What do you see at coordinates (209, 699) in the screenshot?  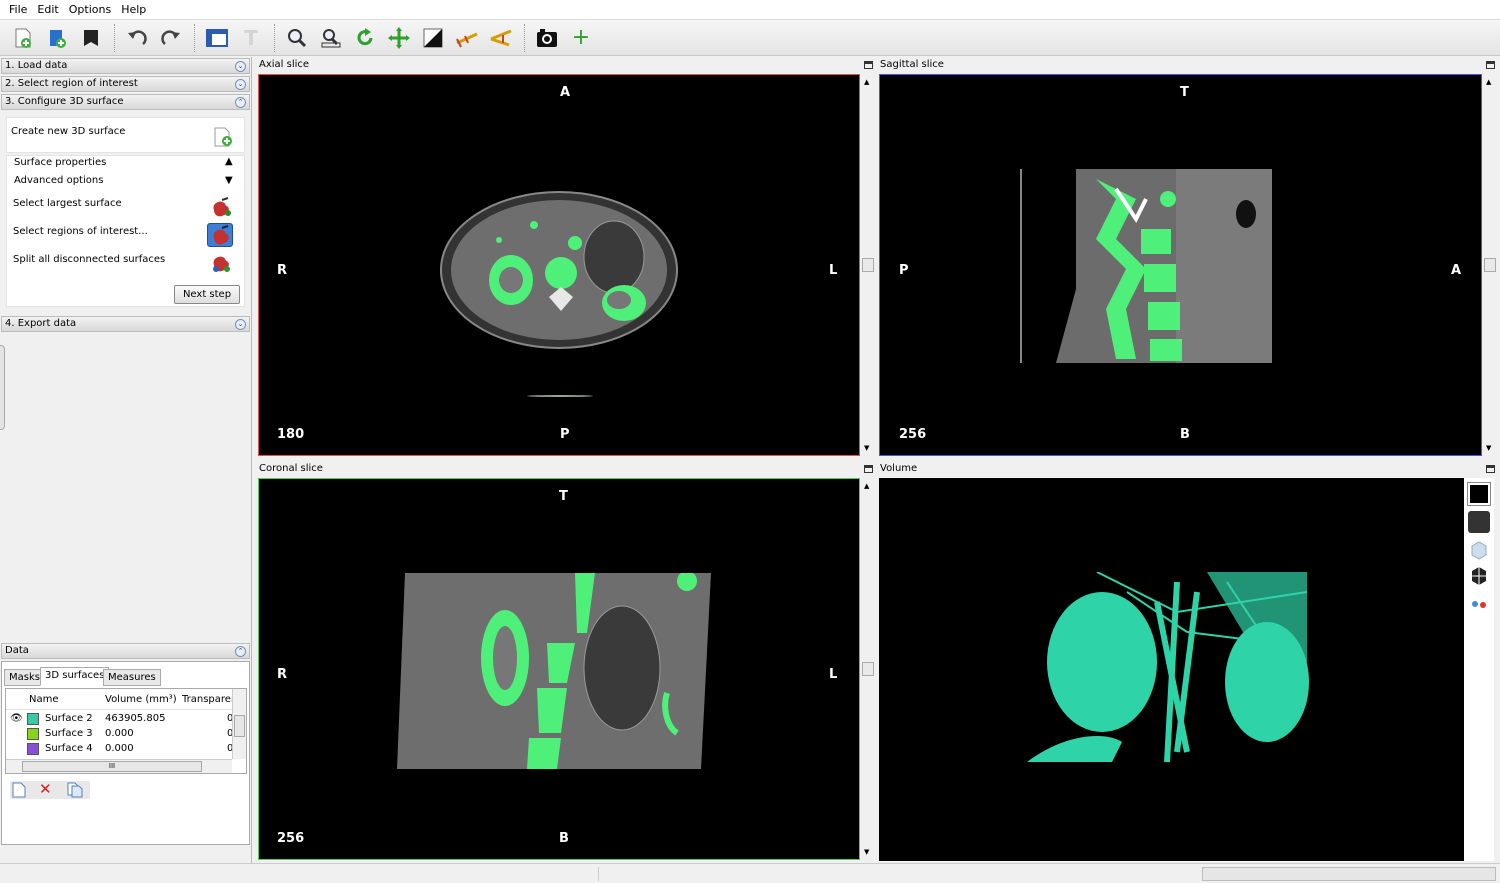 I see `column-header-transparency: Transparen` at bounding box center [209, 699].